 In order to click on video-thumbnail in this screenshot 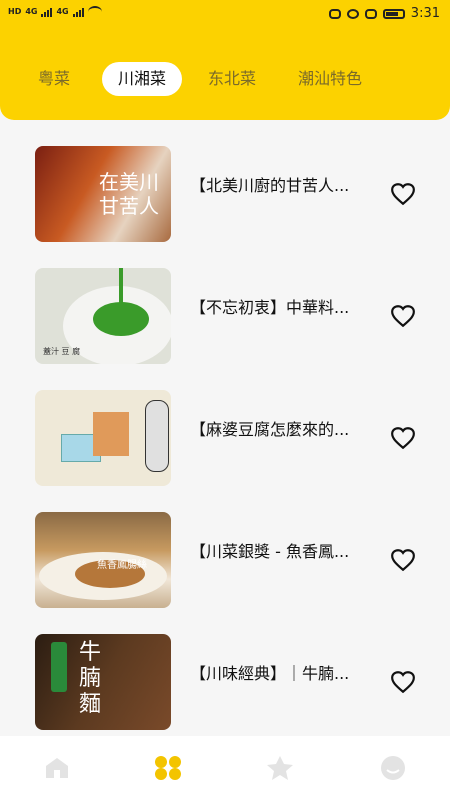, I will do `click(103, 438)`.